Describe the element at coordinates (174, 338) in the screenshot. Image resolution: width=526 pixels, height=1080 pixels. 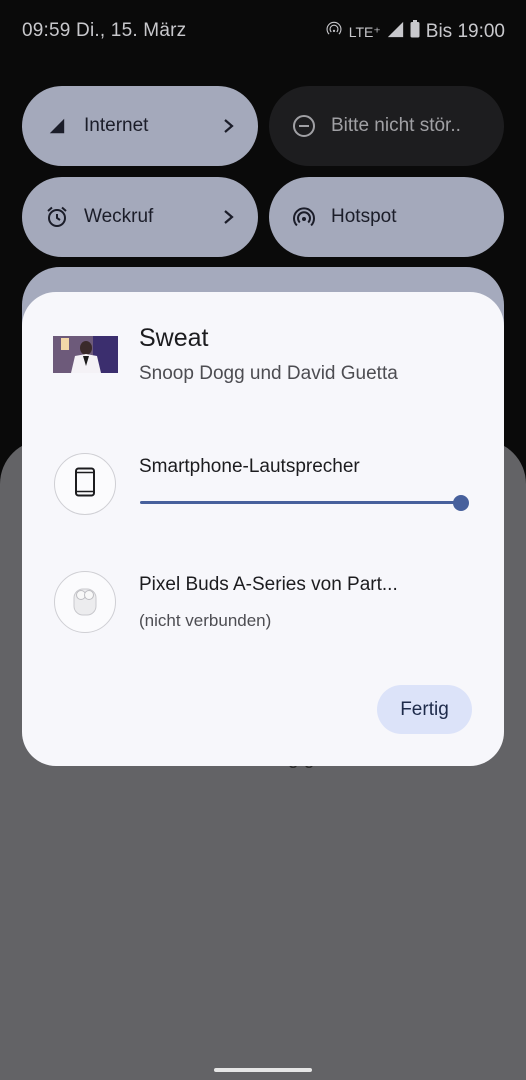
I see `song-title: Sweat` at that location.